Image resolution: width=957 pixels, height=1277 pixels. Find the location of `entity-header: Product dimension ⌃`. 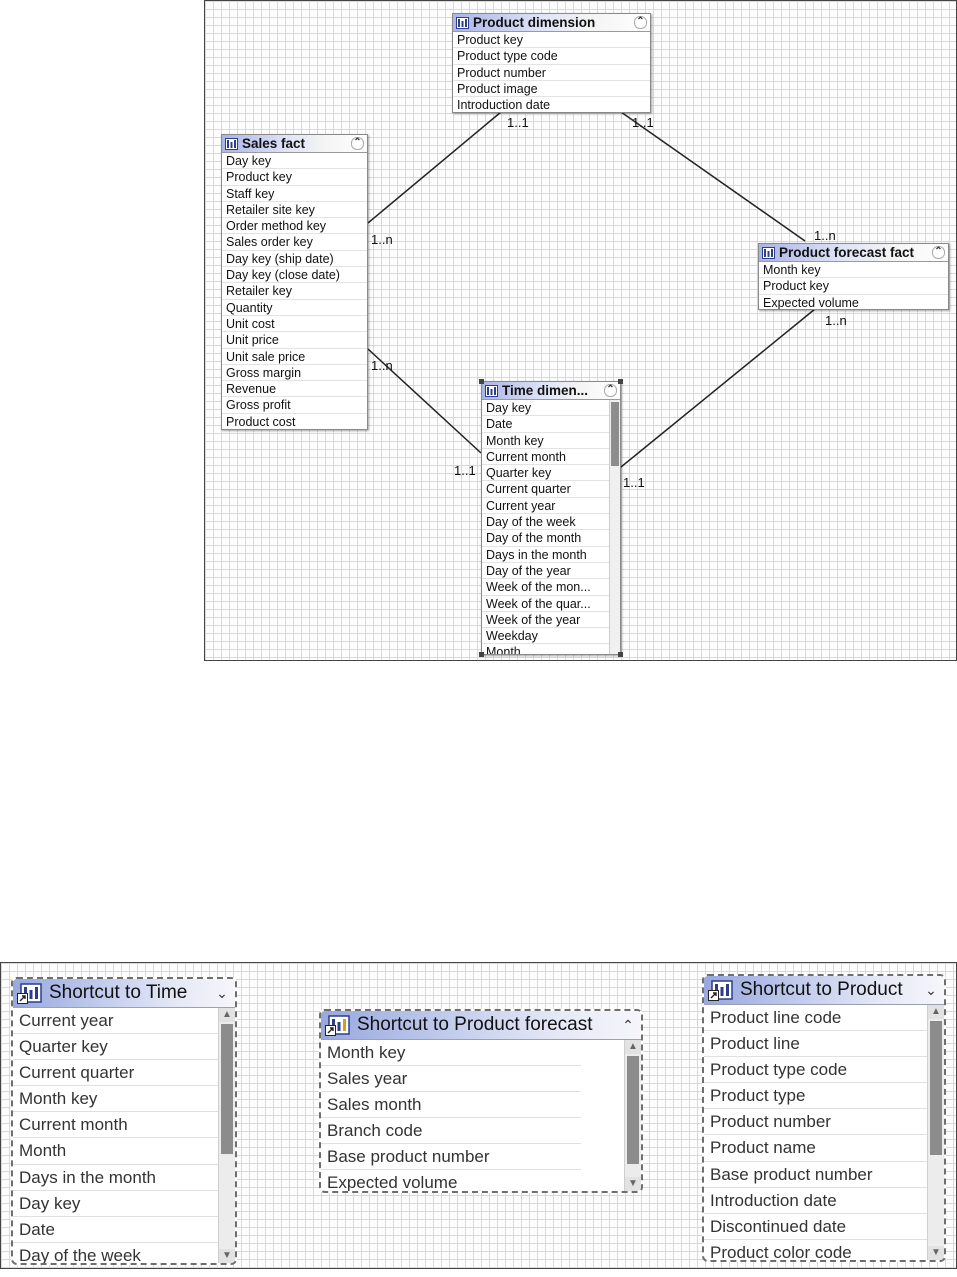

entity-header: Product dimension ⌃ is located at coordinates (551, 23).